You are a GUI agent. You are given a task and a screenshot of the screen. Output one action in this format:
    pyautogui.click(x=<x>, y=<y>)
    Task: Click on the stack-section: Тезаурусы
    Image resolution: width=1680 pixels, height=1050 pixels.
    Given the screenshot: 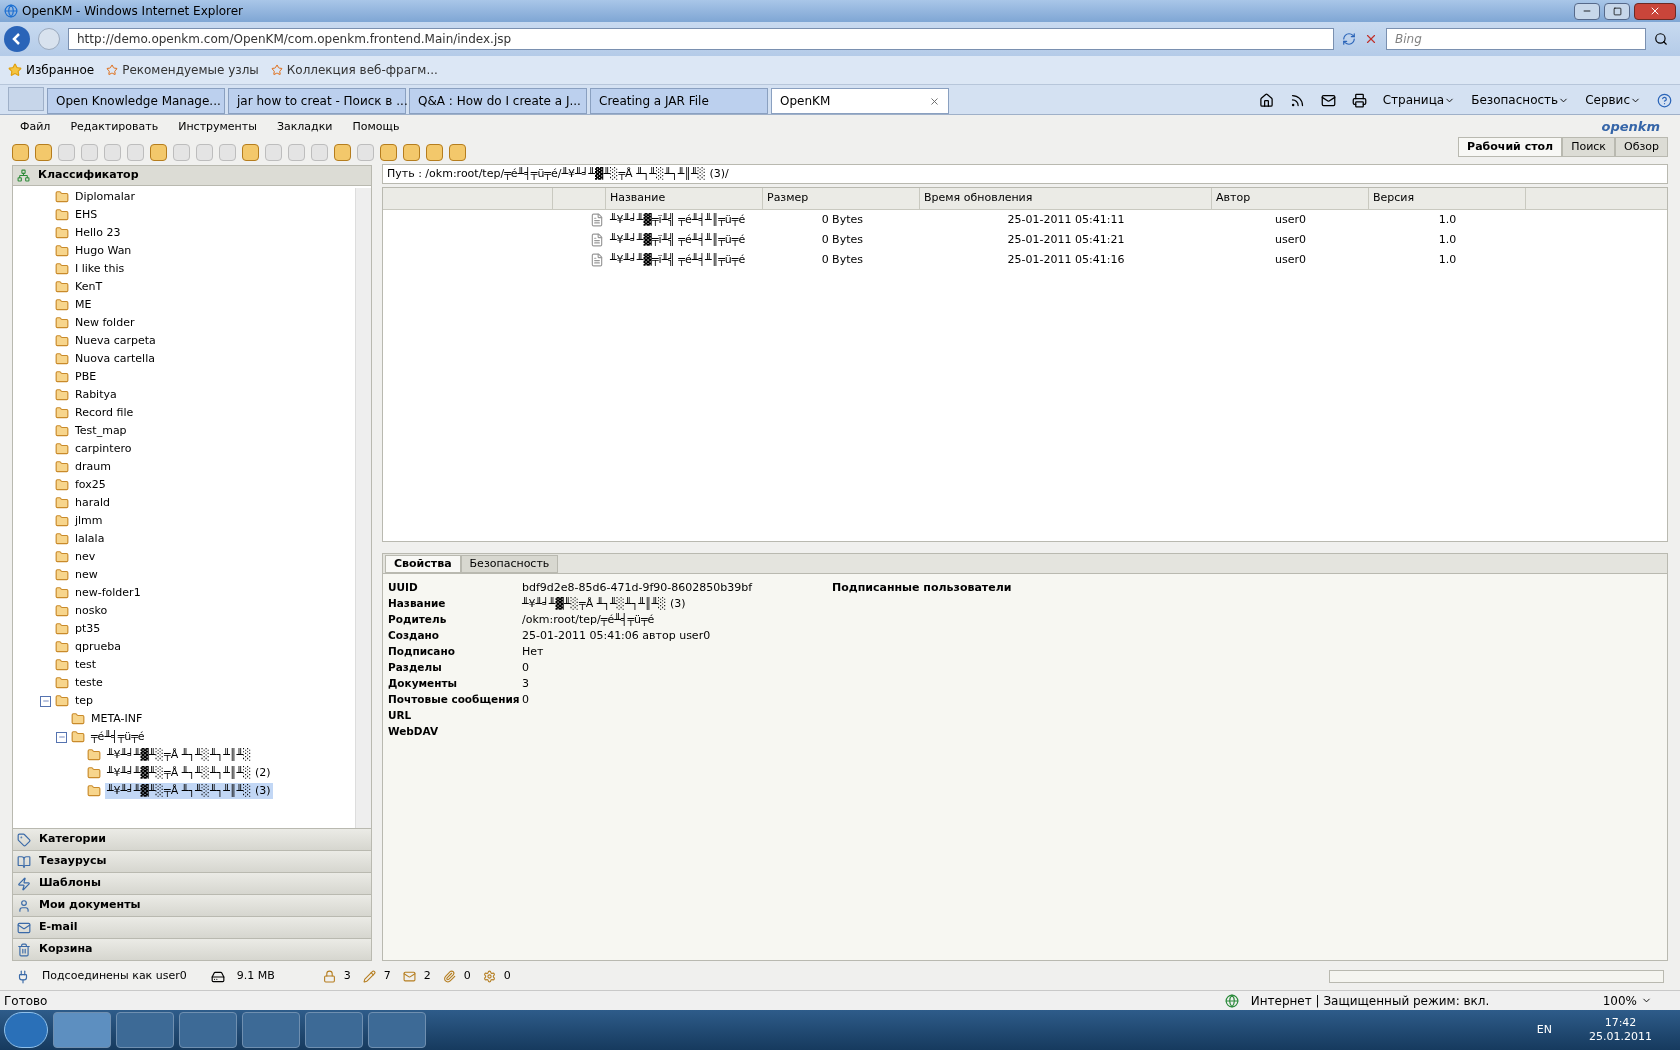 What is the action you would take?
    pyautogui.click(x=192, y=861)
    